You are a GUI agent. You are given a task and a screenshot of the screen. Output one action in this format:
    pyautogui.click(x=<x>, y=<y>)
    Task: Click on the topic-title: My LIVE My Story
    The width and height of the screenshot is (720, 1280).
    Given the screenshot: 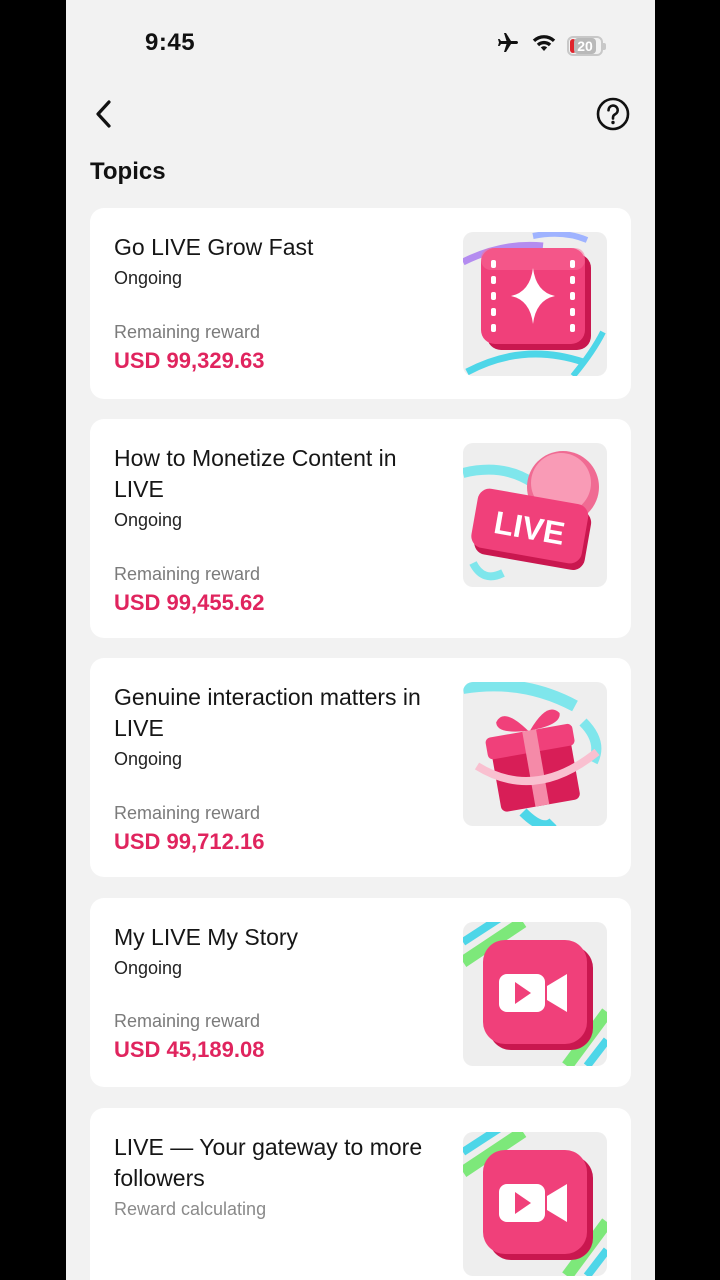 What is the action you would take?
    pyautogui.click(x=206, y=937)
    